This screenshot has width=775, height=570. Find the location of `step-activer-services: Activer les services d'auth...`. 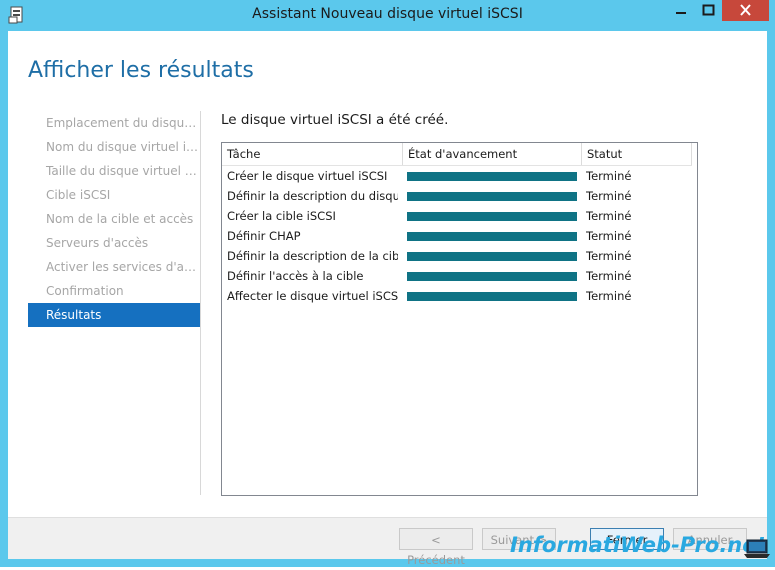

step-activer-services: Activer les services d'auth... is located at coordinates (123, 267).